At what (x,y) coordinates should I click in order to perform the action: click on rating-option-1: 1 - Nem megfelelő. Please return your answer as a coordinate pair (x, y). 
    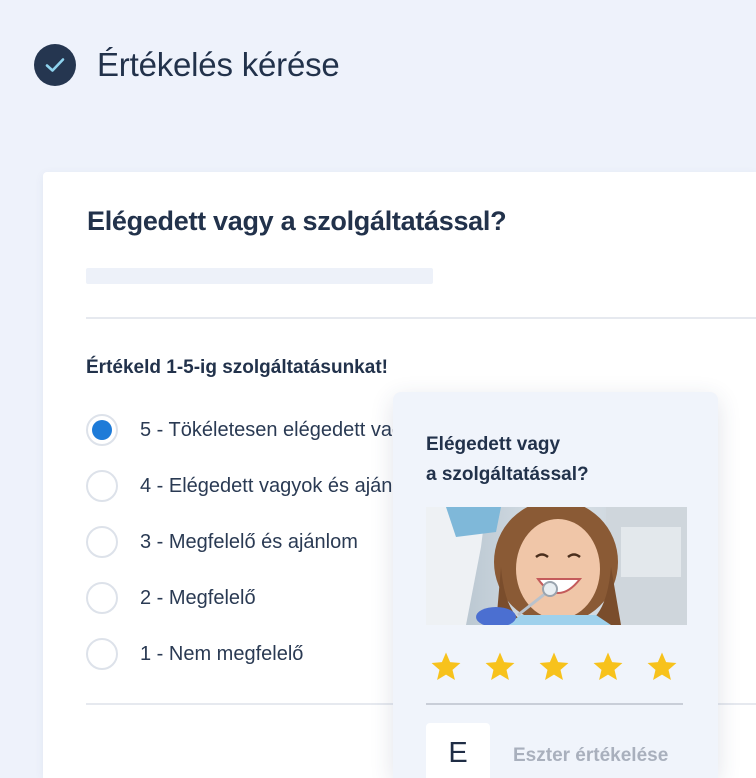
    Looking at the image, I should click on (194, 654).